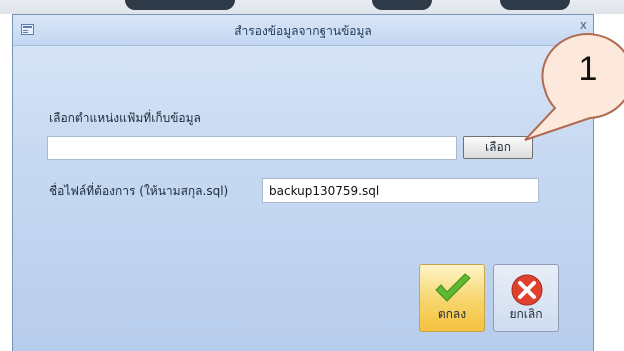 The image size is (624, 351). Describe the element at coordinates (452, 290) in the screenshot. I see `checkmark-icon` at that location.